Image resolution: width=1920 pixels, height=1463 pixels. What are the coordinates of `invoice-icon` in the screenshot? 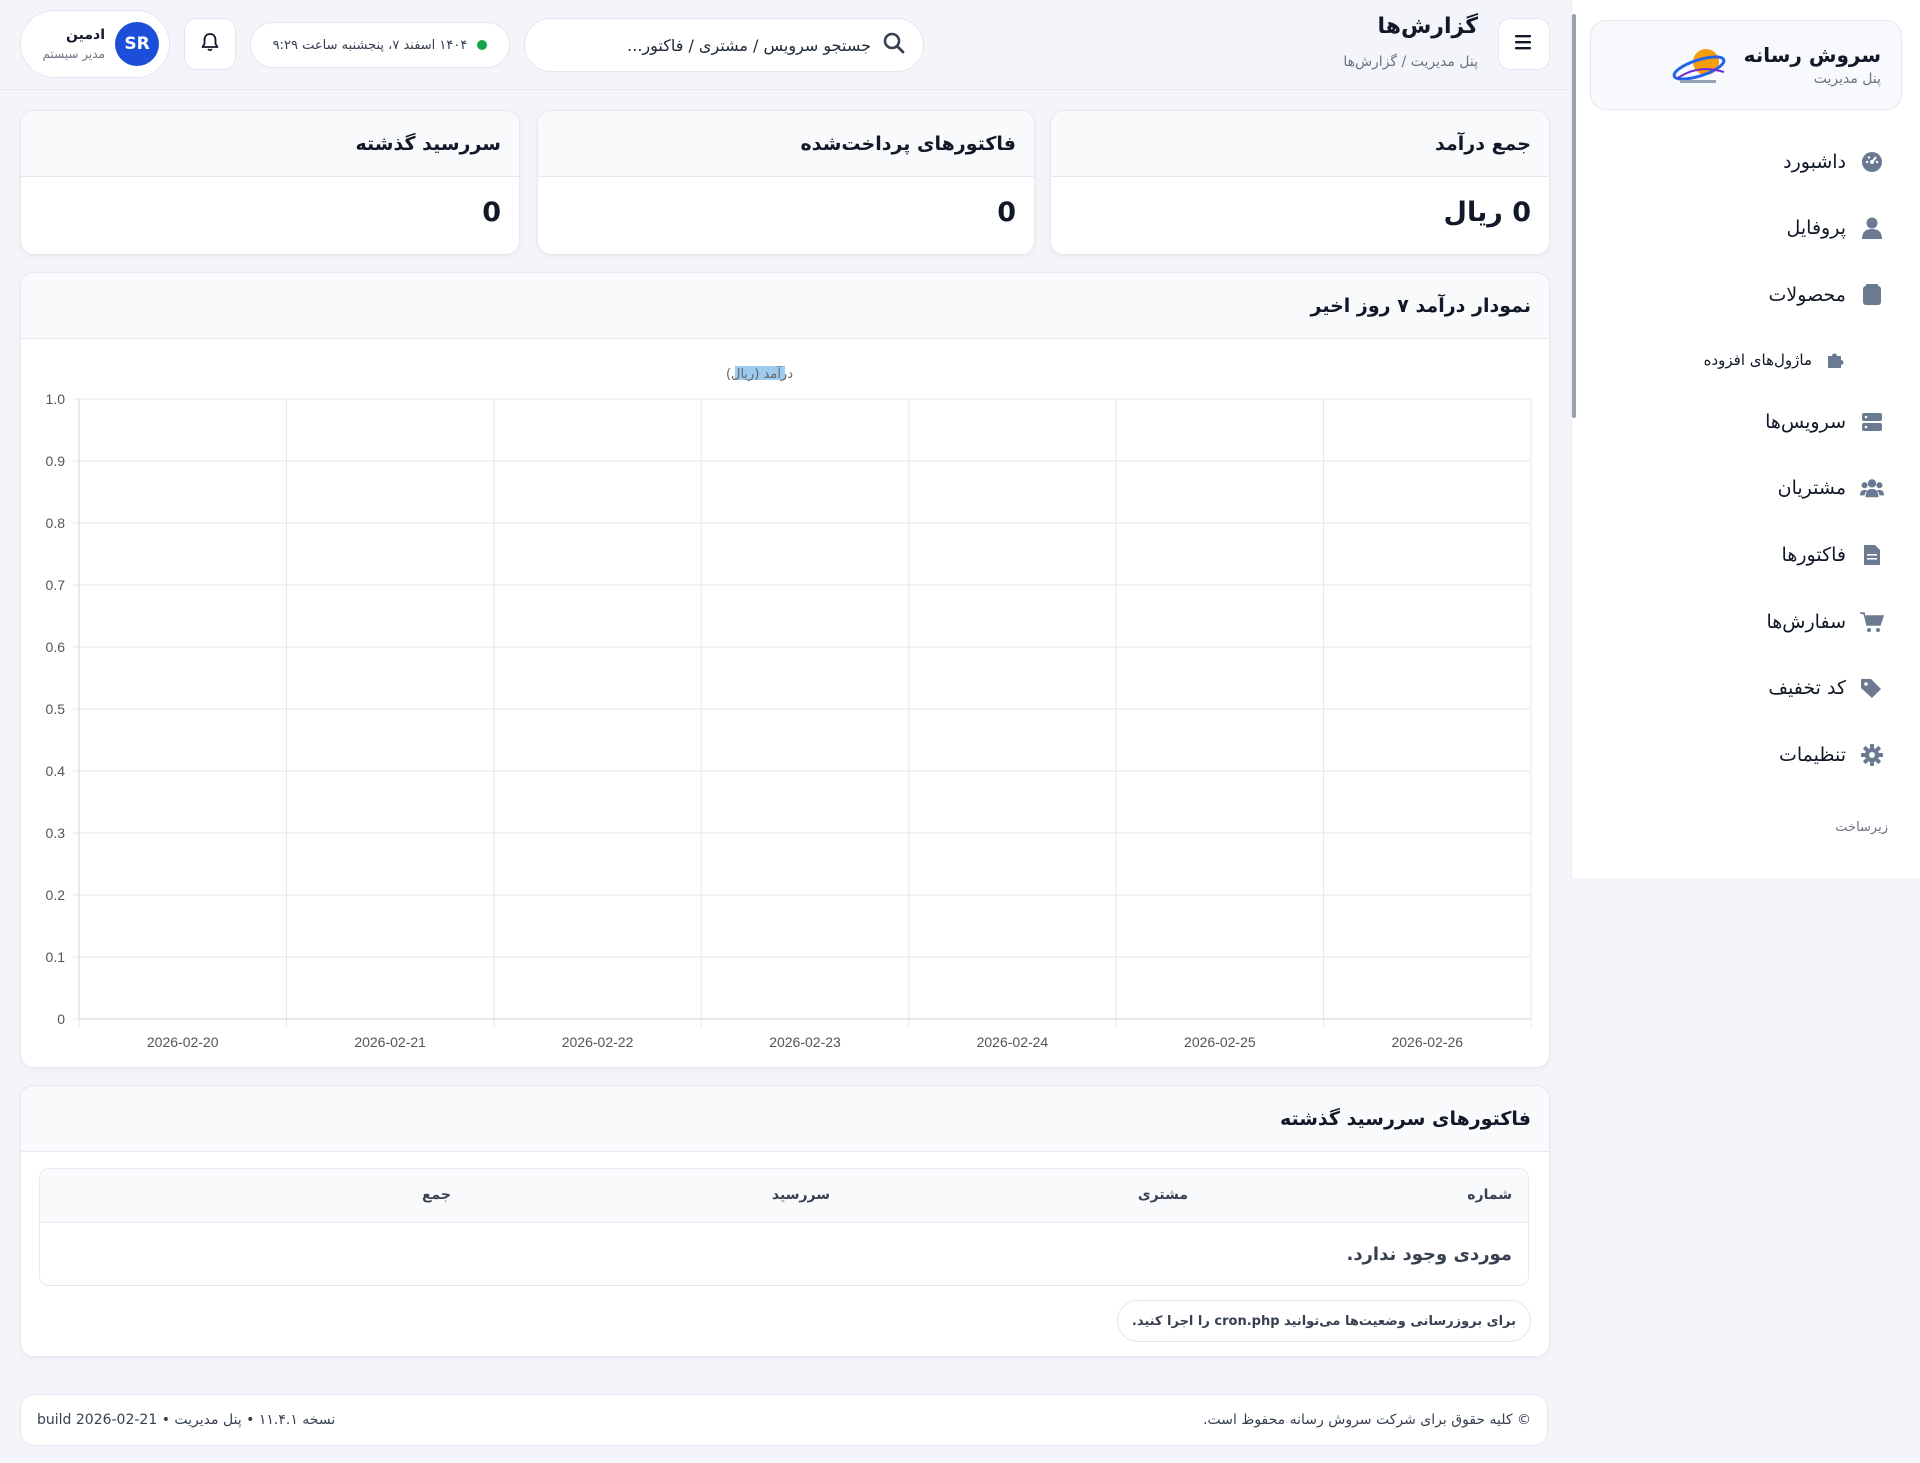 It's located at (1872, 555).